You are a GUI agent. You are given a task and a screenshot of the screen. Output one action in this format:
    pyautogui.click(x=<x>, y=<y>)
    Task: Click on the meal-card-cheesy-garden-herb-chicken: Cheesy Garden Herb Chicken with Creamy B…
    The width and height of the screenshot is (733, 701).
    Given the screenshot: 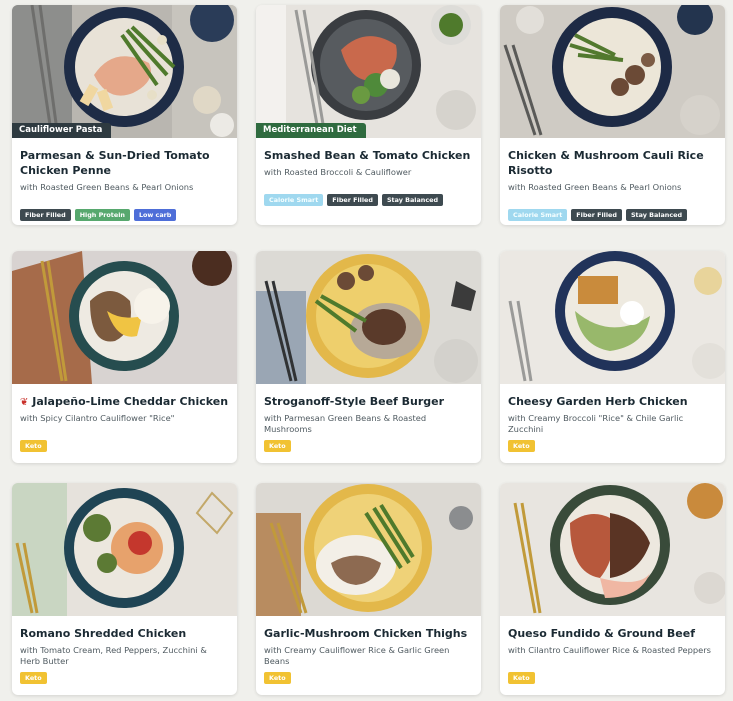 What is the action you would take?
    pyautogui.click(x=612, y=357)
    